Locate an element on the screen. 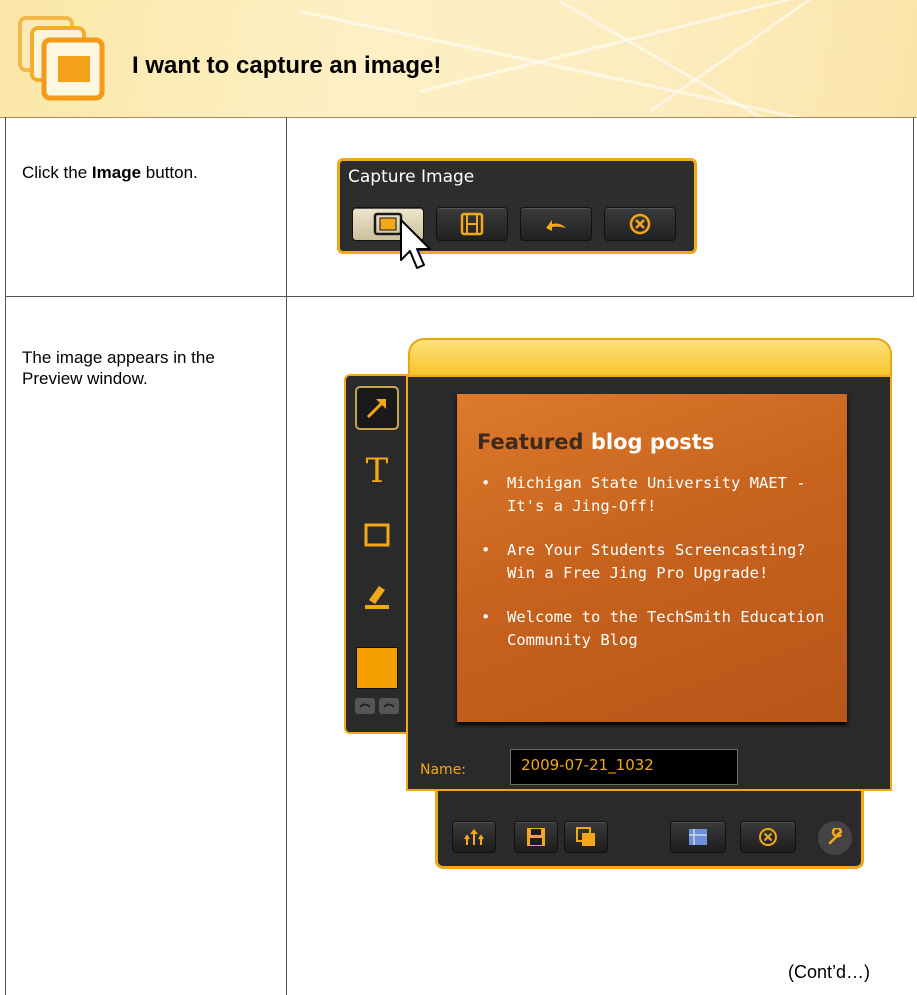  highlight-icon is located at coordinates (377, 597).